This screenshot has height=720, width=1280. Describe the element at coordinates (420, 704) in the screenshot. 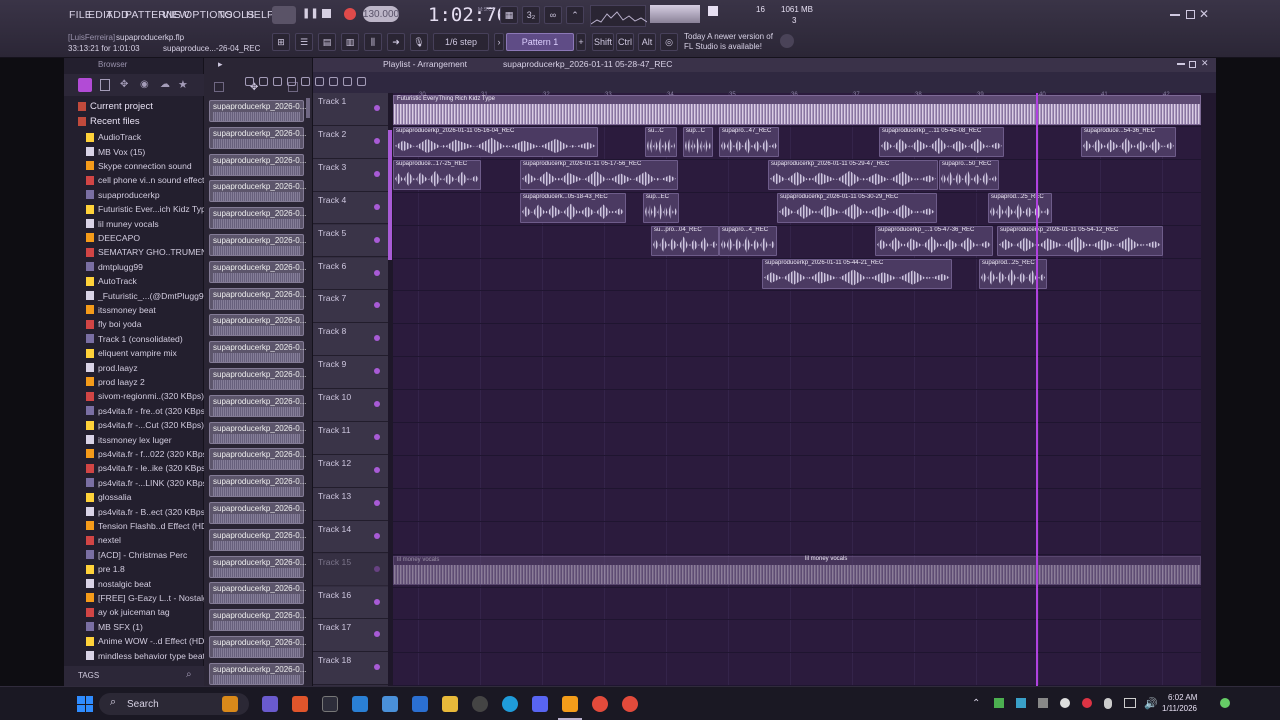

I see `vscode-icon` at that location.